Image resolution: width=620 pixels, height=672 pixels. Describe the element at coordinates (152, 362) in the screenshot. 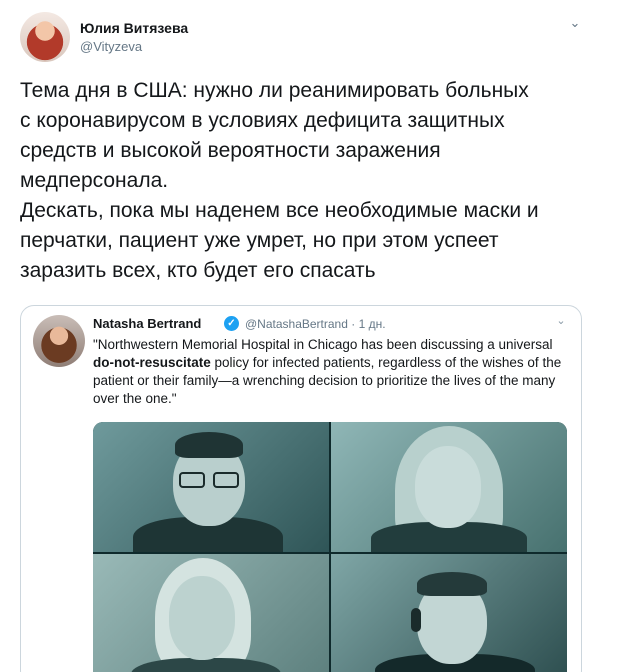

I see `quoted-text-bold: do-not-resuscitate` at that location.